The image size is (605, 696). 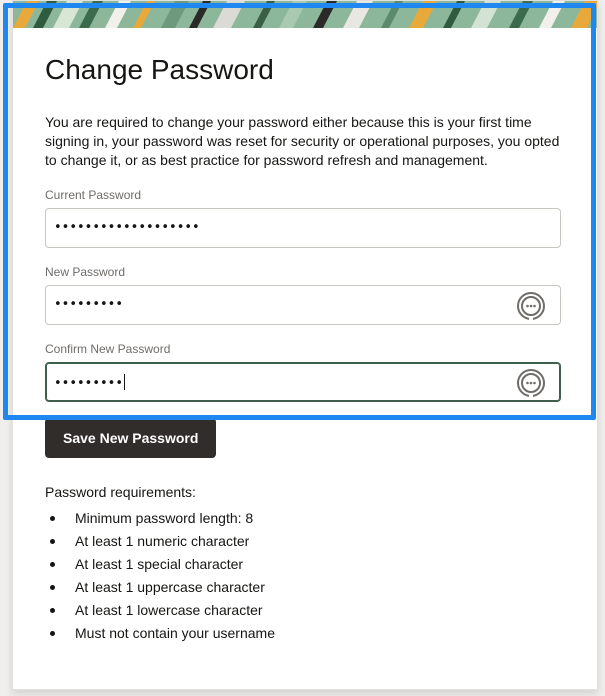 What do you see at coordinates (175, 633) in the screenshot?
I see `requirement-text: Must not contain your username` at bounding box center [175, 633].